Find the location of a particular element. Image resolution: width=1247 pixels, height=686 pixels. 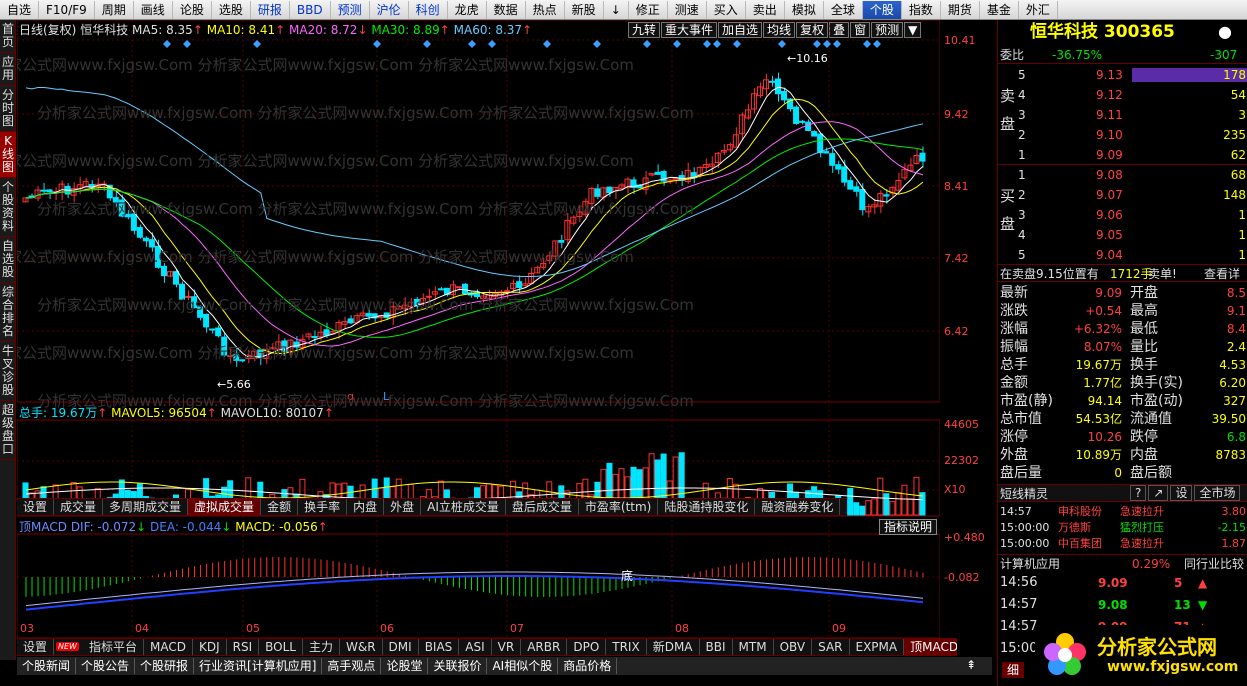

indicator-tab-11: 陆股通持股变化 is located at coordinates (707, 507).